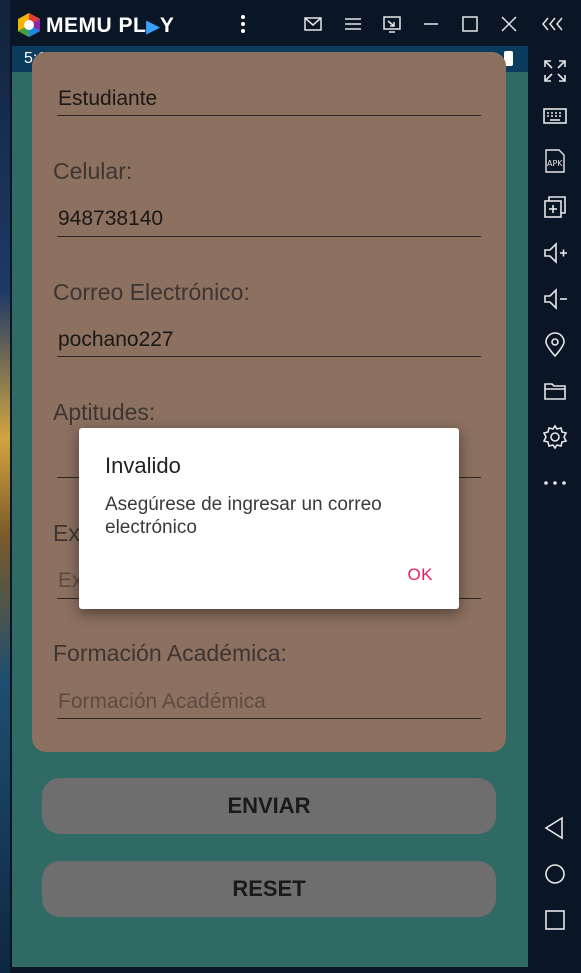  I want to click on dialog-title: Invalido, so click(143, 465).